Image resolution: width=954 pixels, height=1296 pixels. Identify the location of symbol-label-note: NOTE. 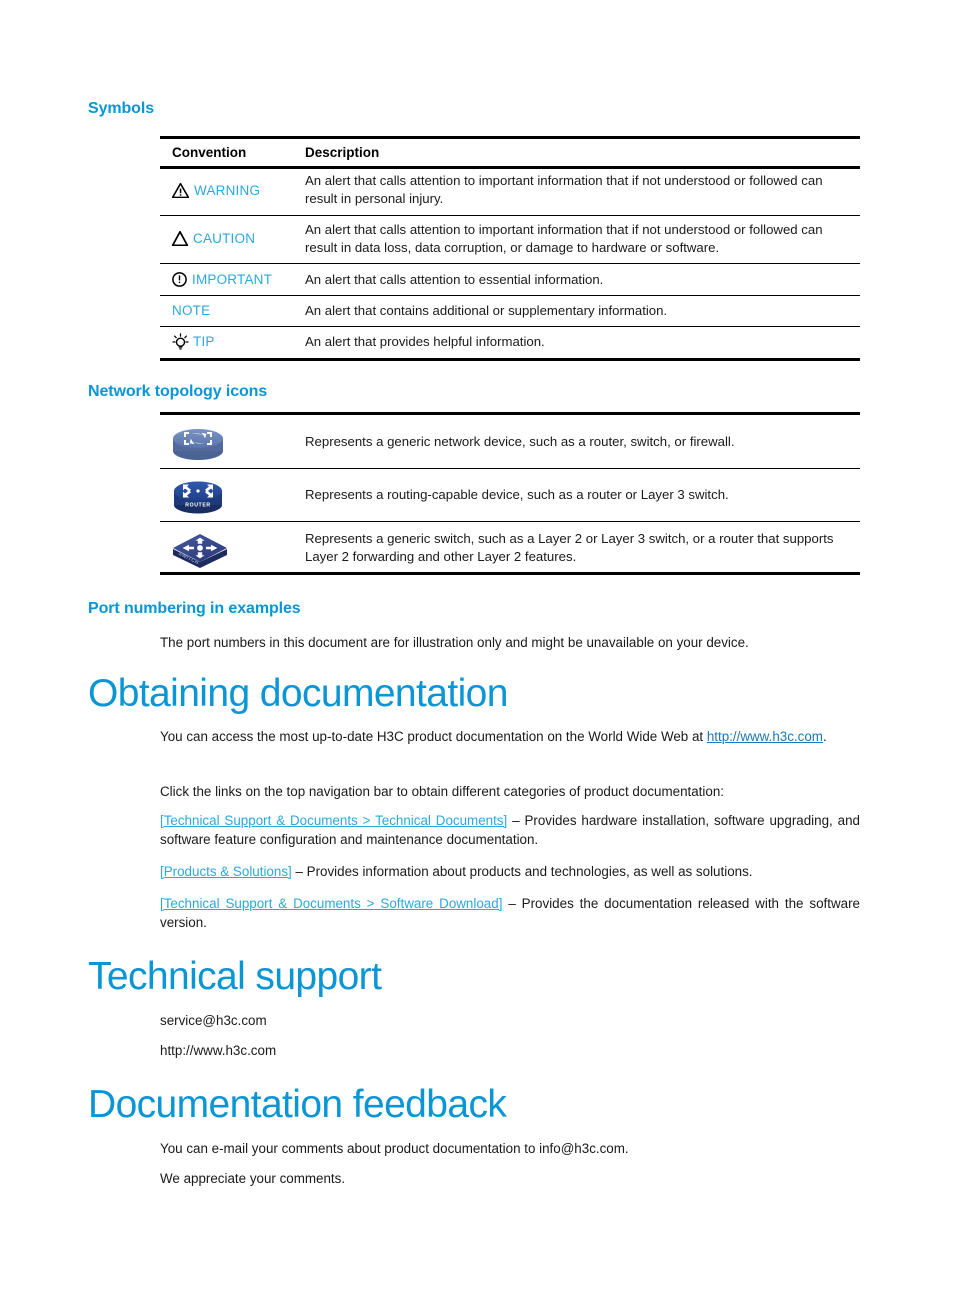
(191, 310).